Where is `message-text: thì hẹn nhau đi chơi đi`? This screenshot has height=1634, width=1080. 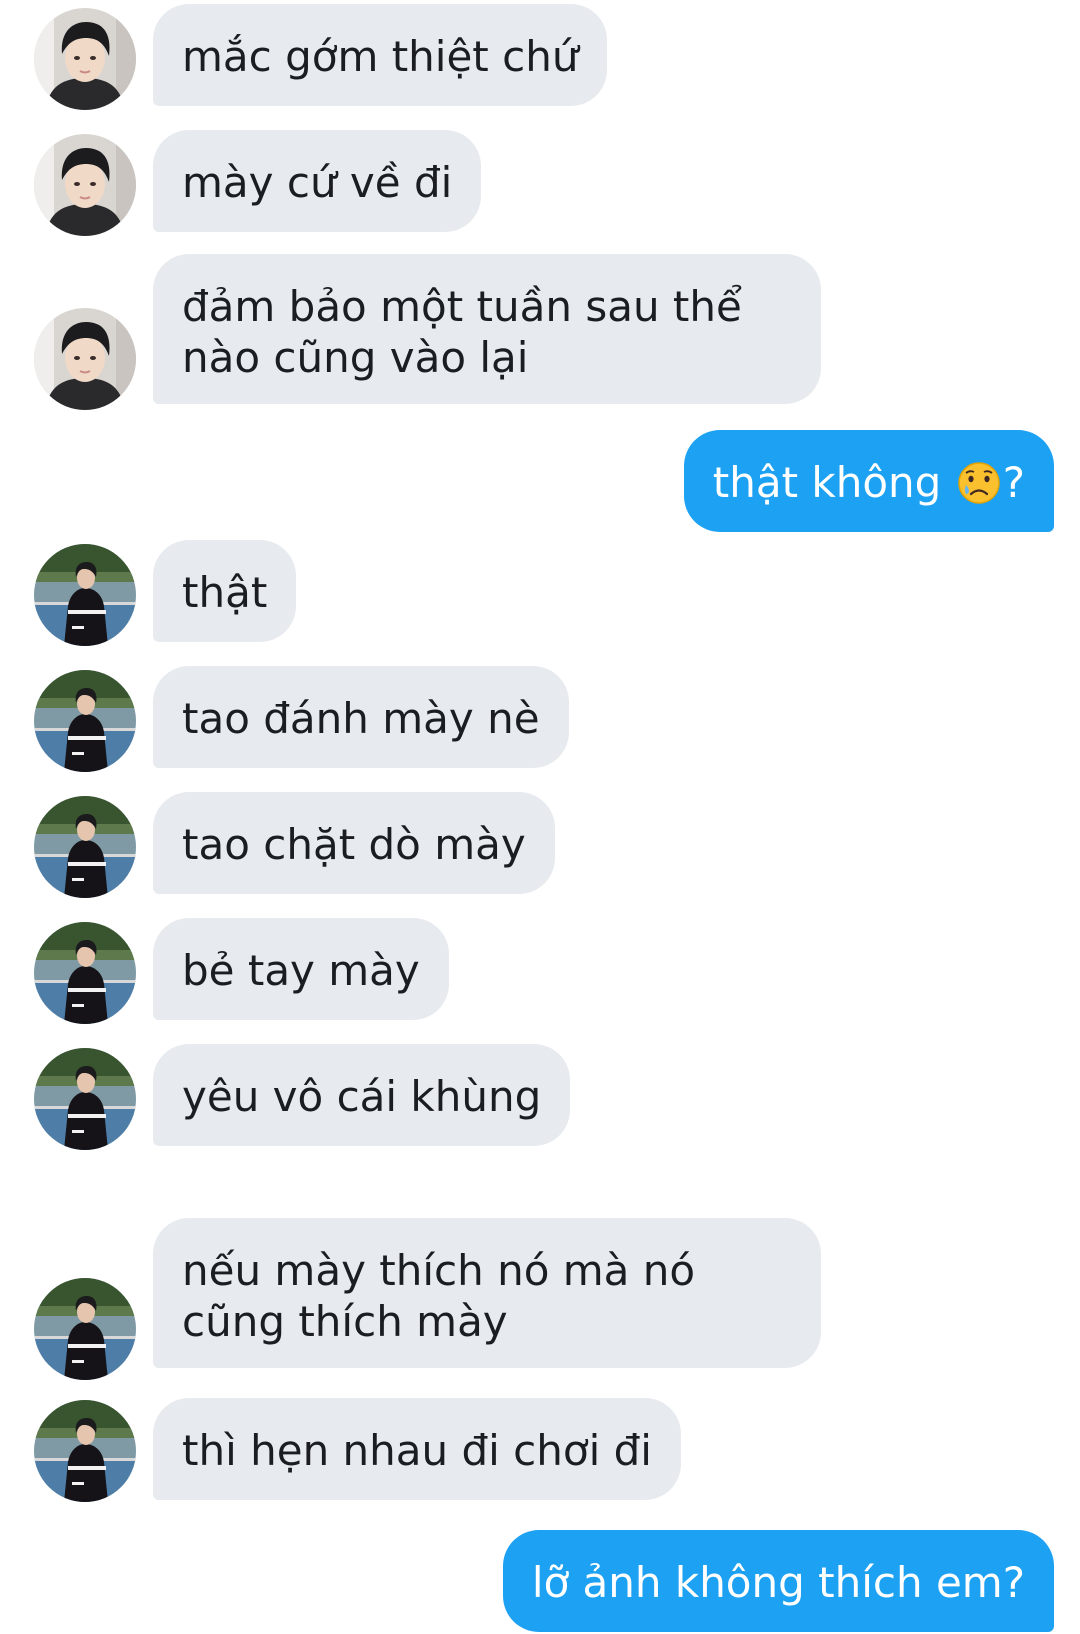 message-text: thì hẹn nhau đi chơi đi is located at coordinates (417, 1450).